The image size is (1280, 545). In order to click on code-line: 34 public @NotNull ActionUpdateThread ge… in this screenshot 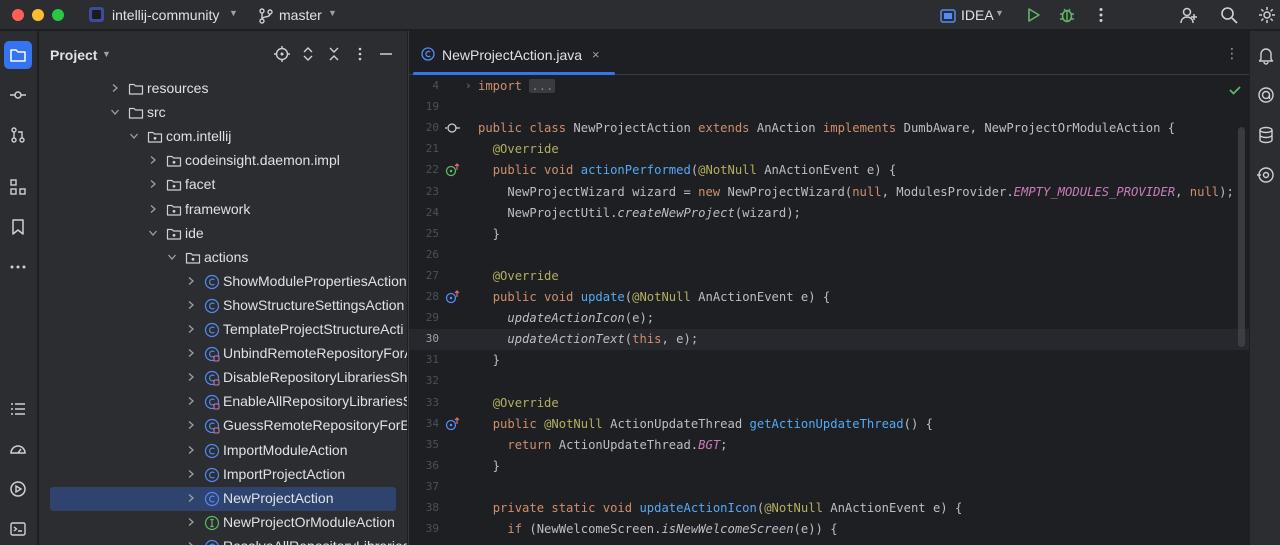, I will do `click(829, 424)`.